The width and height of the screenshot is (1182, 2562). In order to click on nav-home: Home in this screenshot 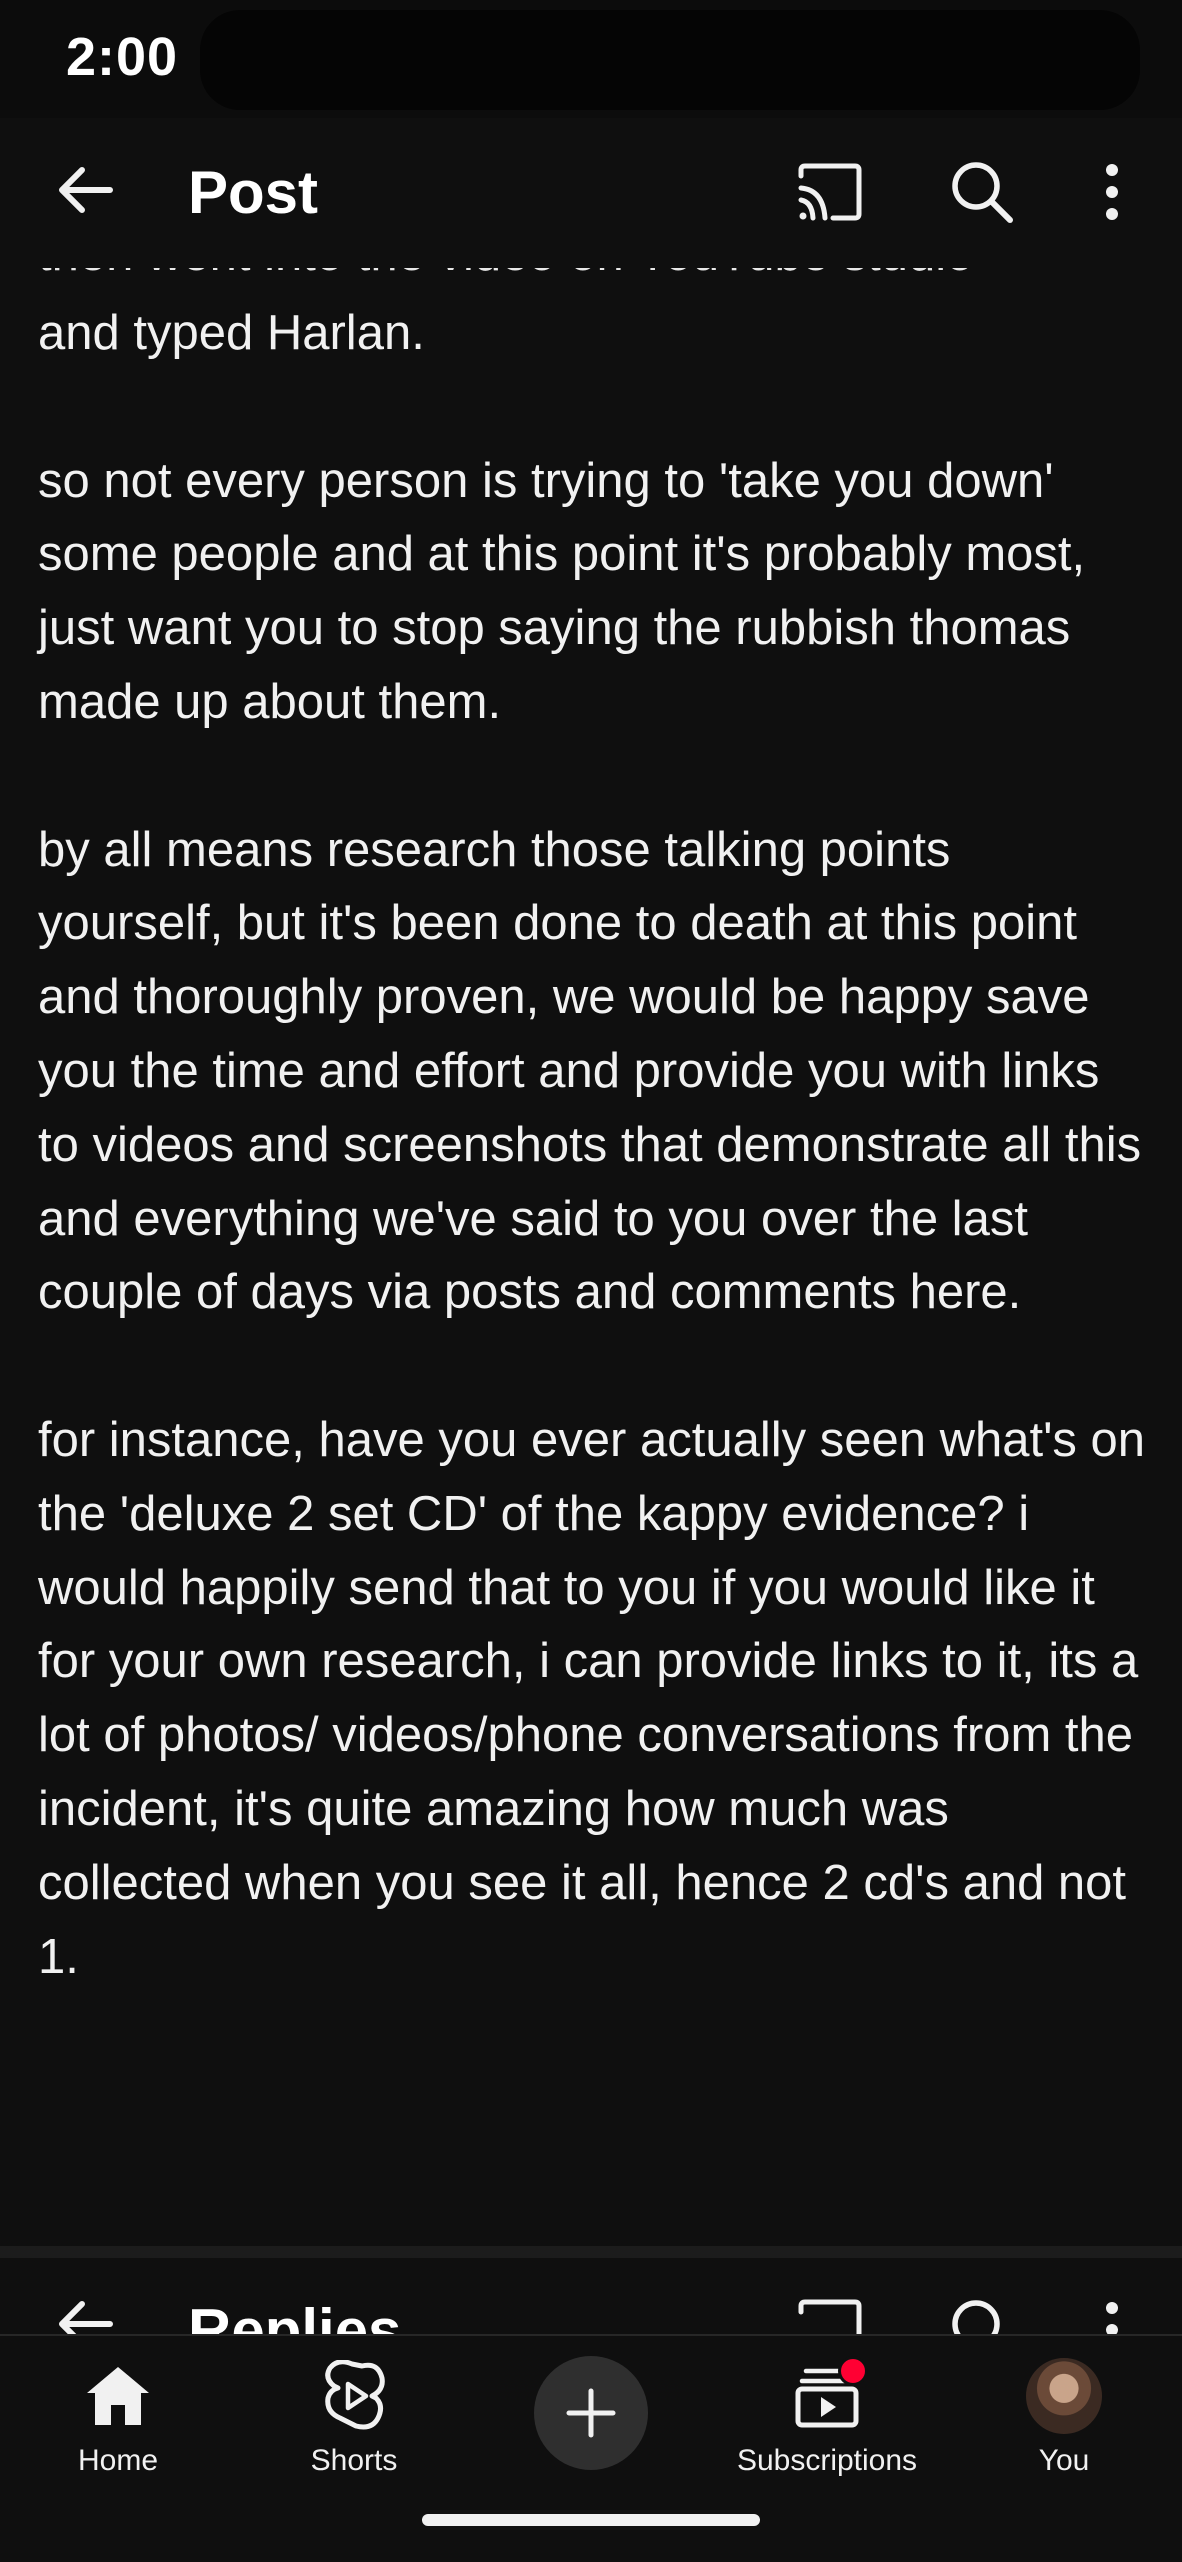, I will do `click(118, 2426)`.